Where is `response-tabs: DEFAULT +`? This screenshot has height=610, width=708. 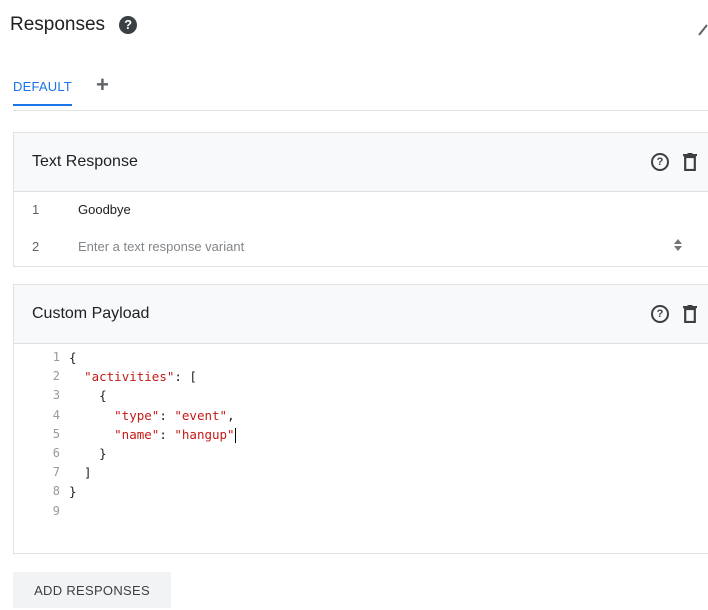
response-tabs: DEFAULT + is located at coordinates (360, 91).